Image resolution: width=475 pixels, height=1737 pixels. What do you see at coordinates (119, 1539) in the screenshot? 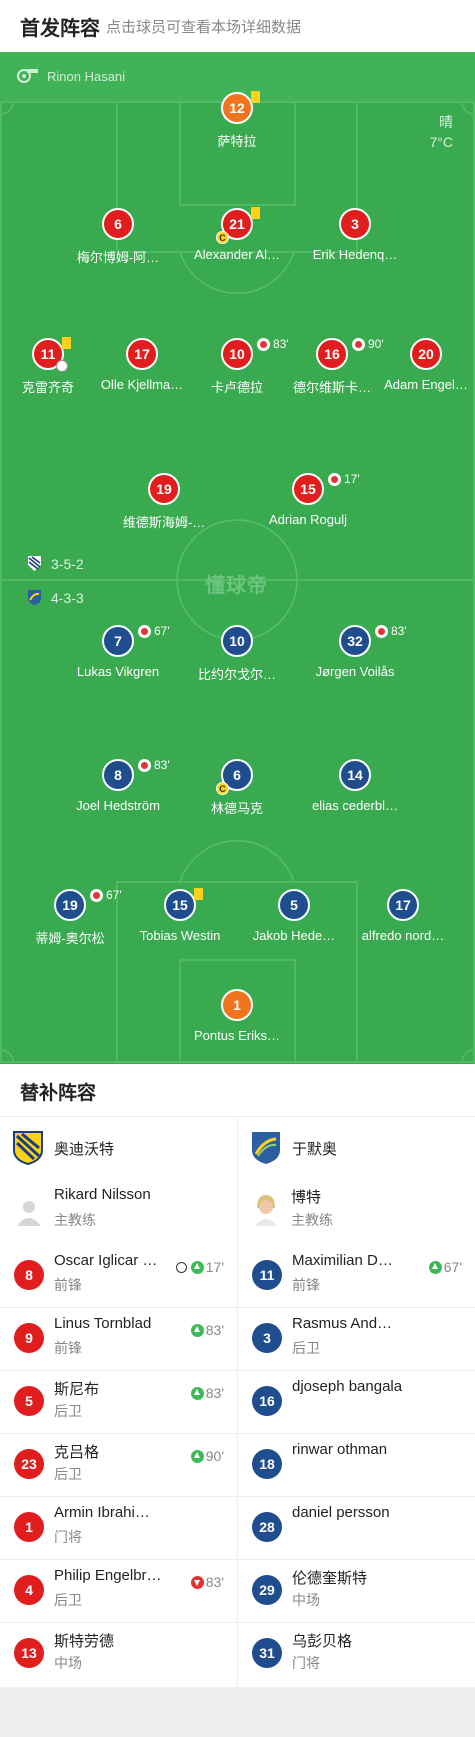
I see `list-item: 1 Armin Ibrahi… 门将` at bounding box center [119, 1539].